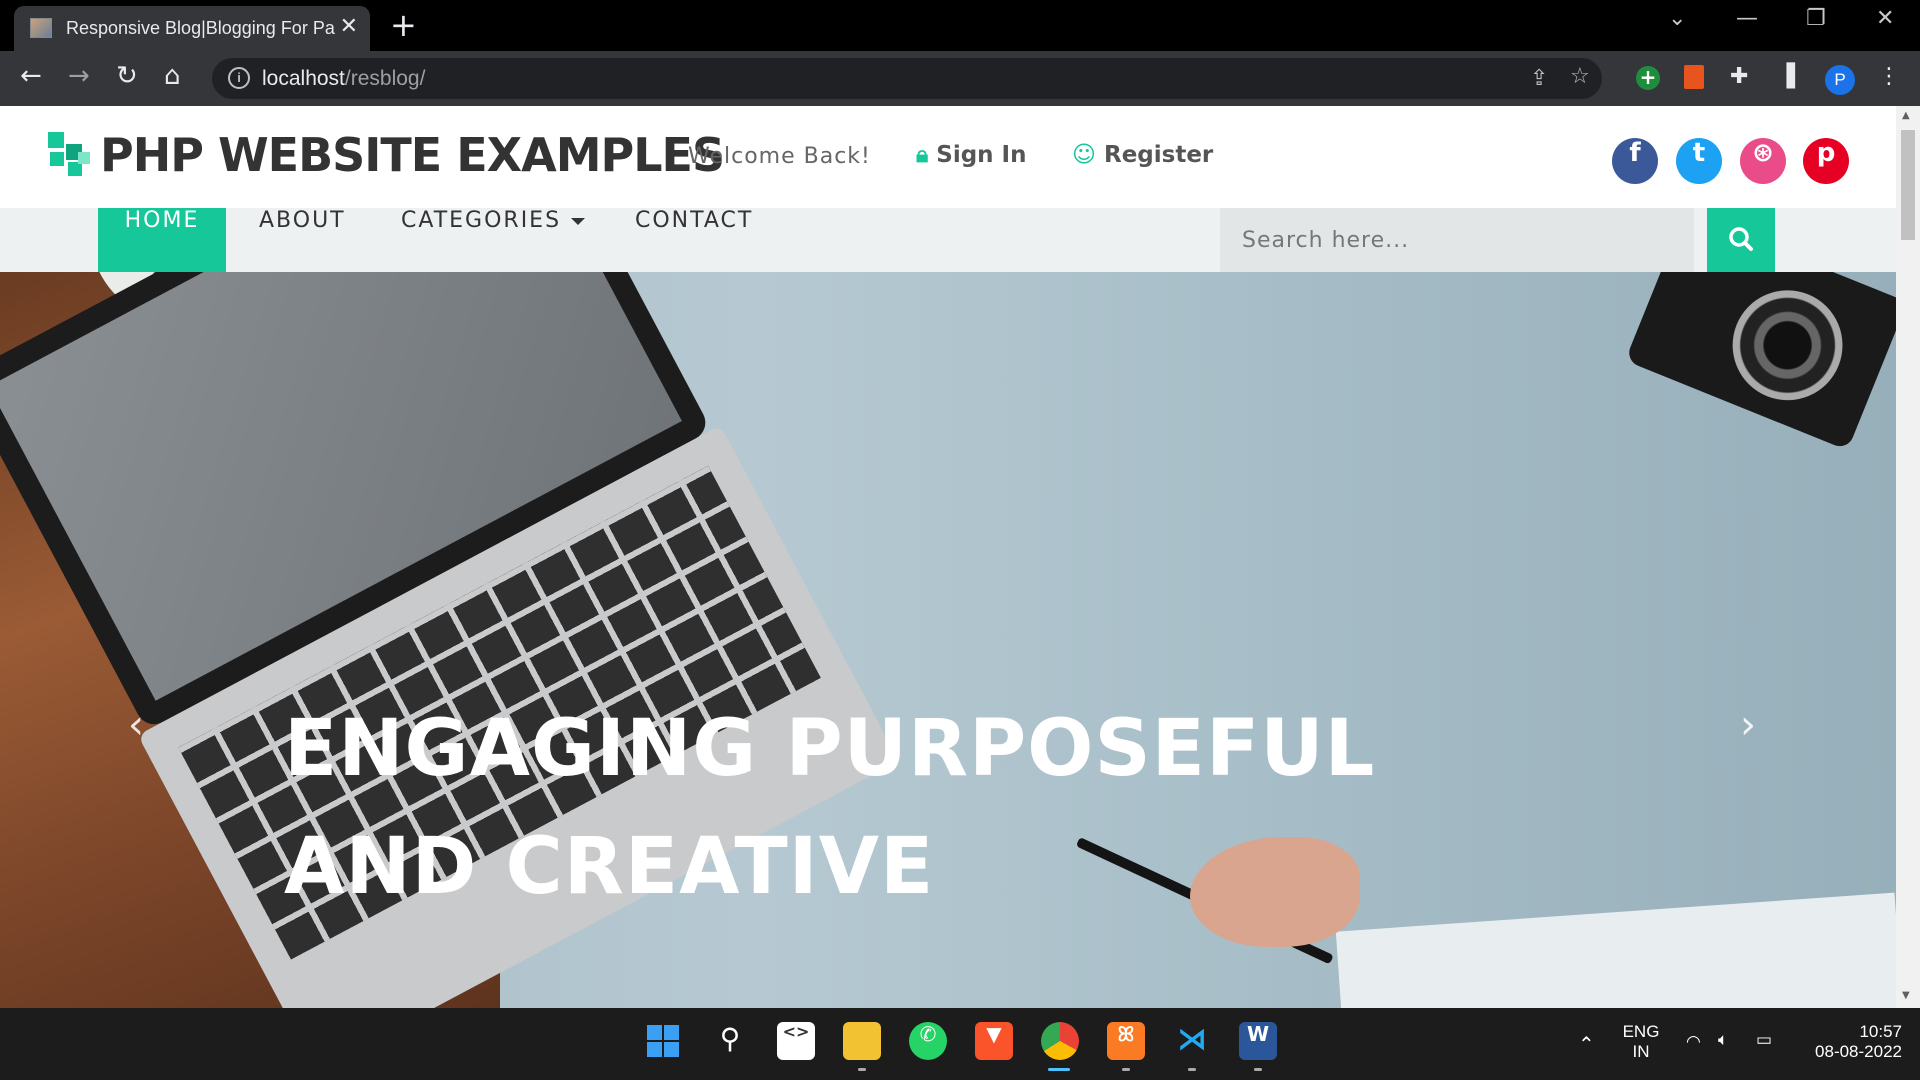  What do you see at coordinates (862, 1041) in the screenshot?
I see `file-explorer-icon` at bounding box center [862, 1041].